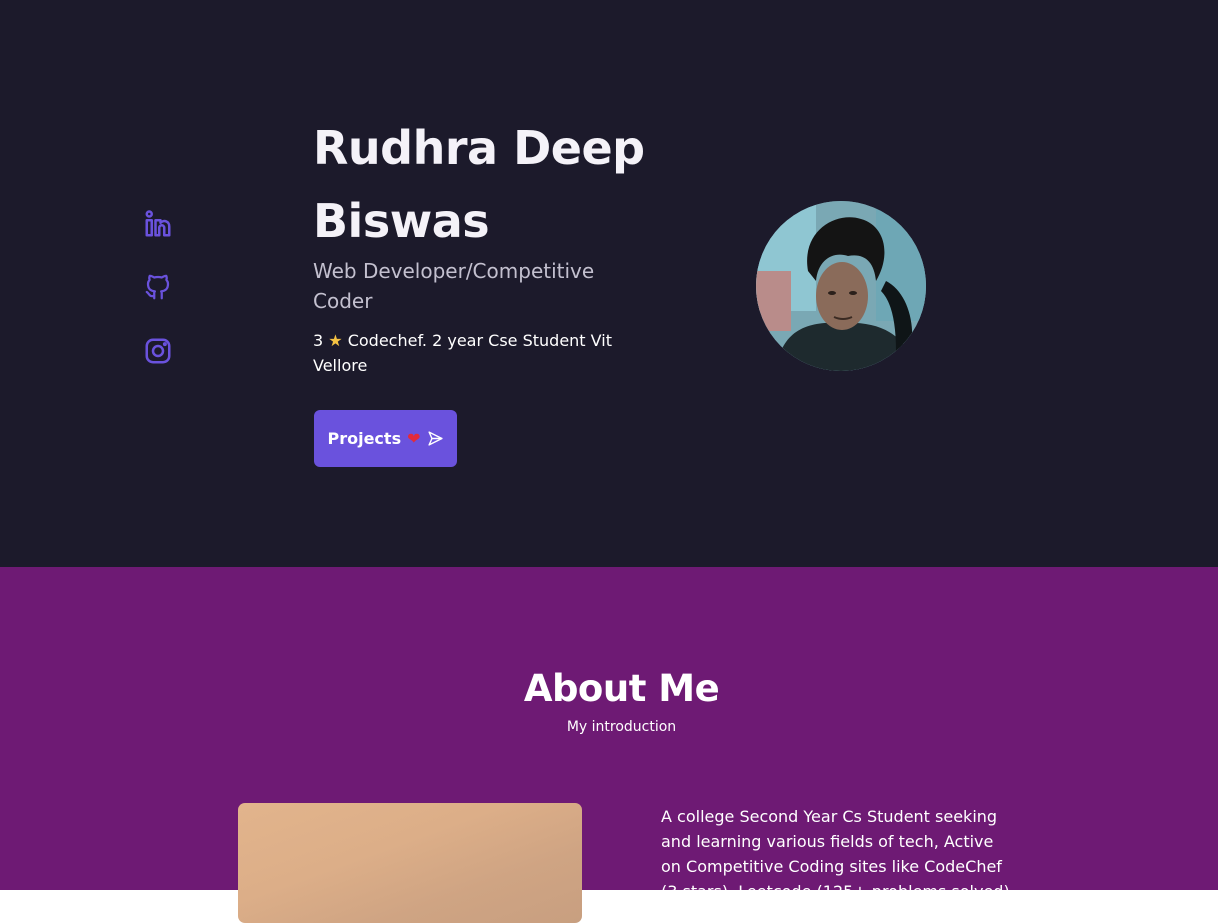 The height and width of the screenshot is (923, 1218). Describe the element at coordinates (318, 340) in the screenshot. I see `star-count: 3` at that location.